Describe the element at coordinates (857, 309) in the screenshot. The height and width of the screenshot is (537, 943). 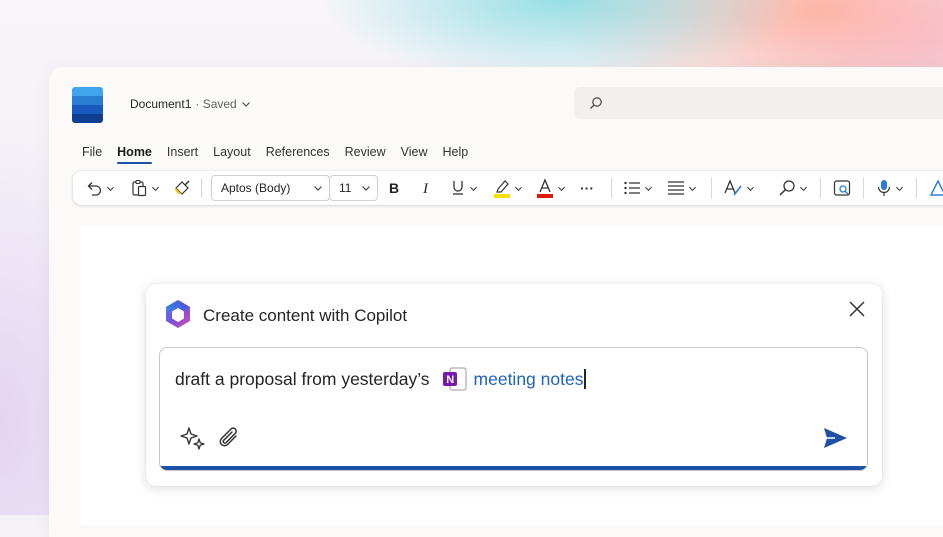
I see `close-icon` at that location.